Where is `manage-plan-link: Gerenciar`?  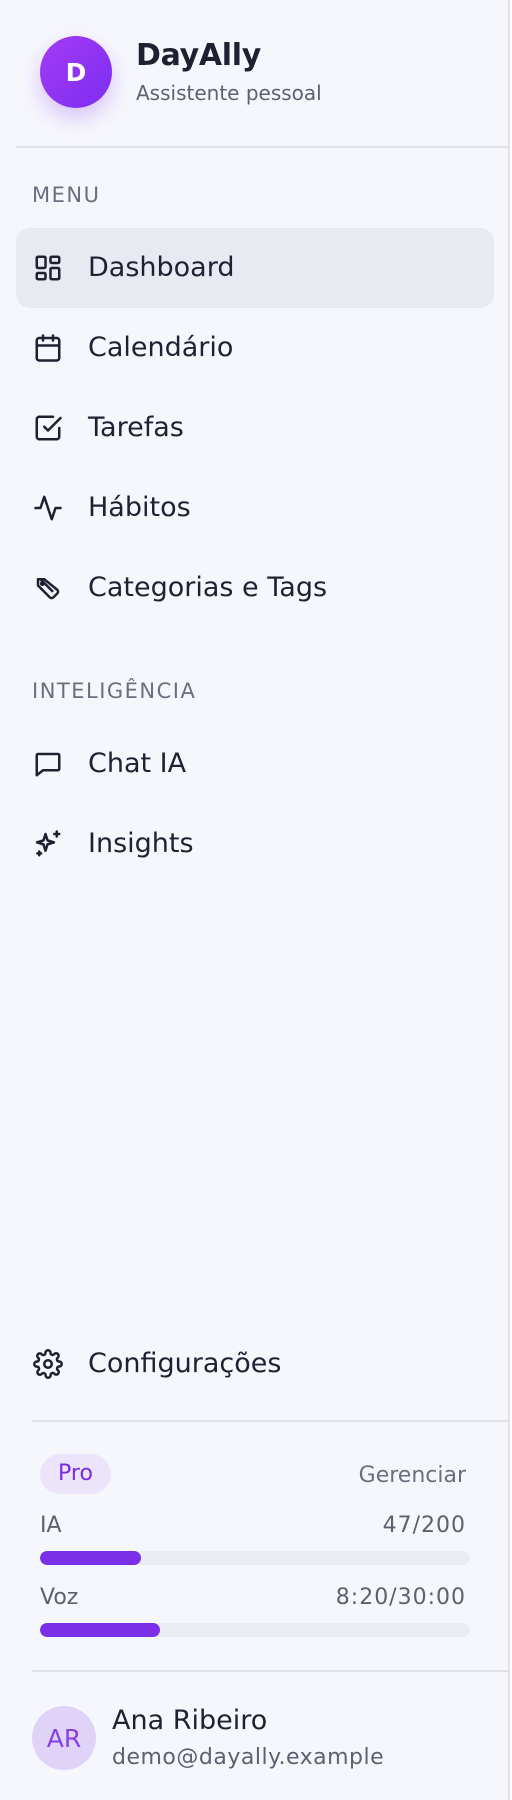 manage-plan-link: Gerenciar is located at coordinates (412, 1476).